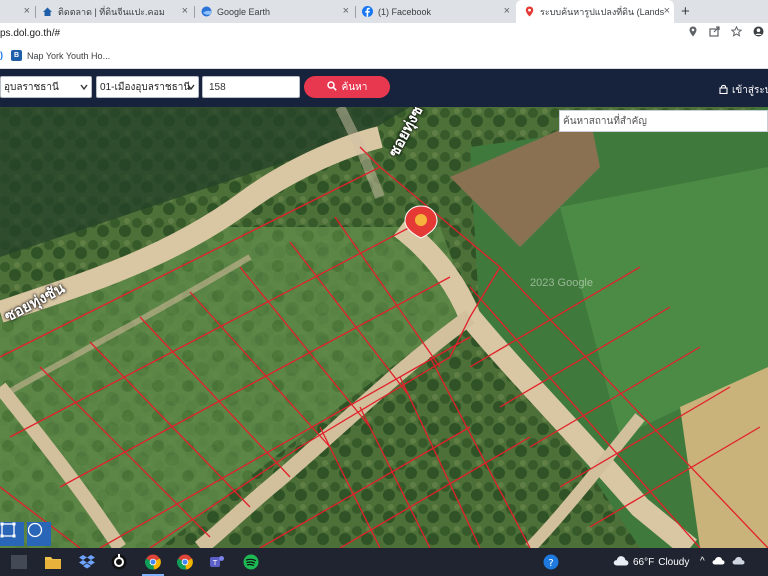 The width and height of the screenshot is (768, 576). I want to click on search-icon, so click(331, 87).